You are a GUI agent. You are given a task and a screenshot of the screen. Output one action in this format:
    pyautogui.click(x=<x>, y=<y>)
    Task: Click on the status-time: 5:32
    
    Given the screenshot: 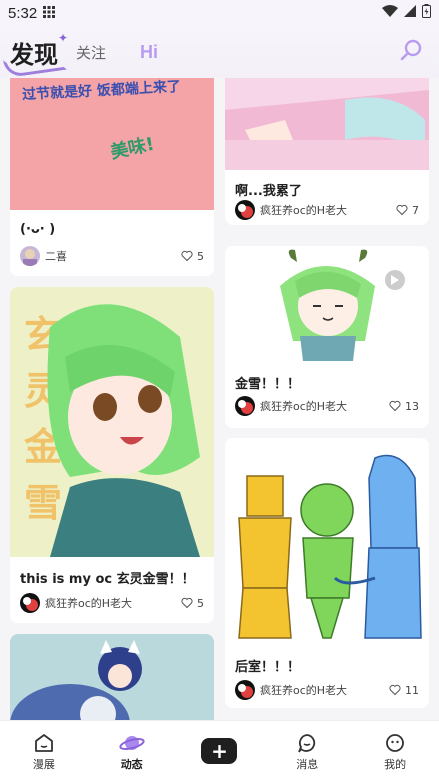 What is the action you would take?
    pyautogui.click(x=23, y=13)
    